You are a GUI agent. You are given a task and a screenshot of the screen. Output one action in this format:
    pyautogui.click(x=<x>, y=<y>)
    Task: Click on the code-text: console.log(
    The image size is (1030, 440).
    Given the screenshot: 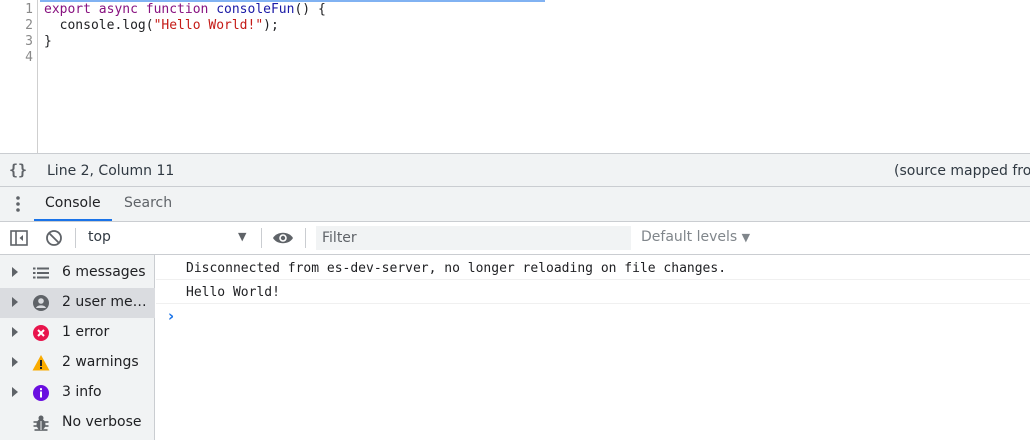 What is the action you would take?
    pyautogui.click(x=99, y=25)
    